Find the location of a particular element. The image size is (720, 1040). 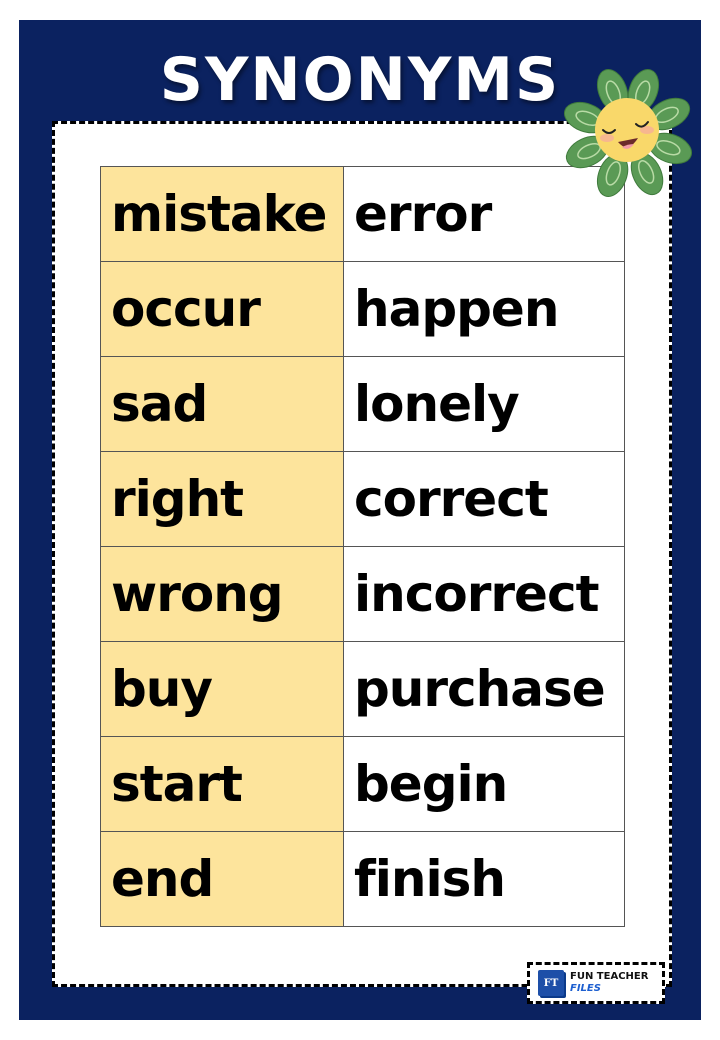

word-cell: sad is located at coordinates (222, 404).